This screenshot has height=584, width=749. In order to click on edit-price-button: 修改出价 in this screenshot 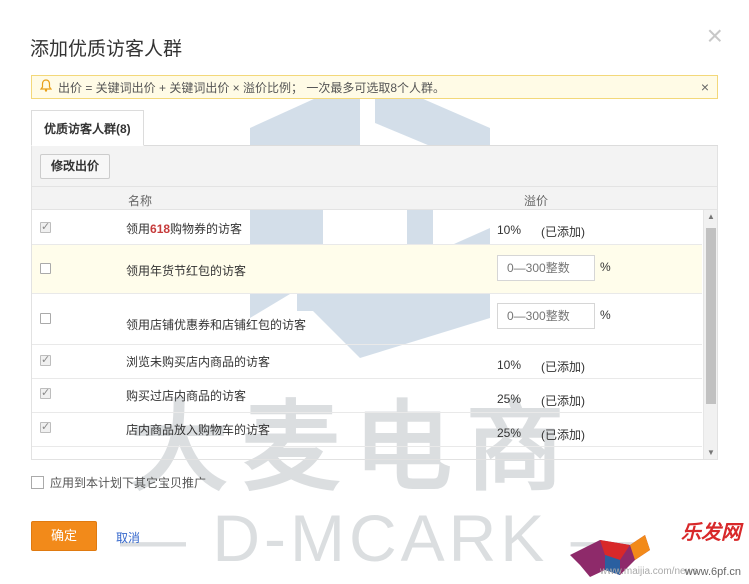, I will do `click(75, 166)`.